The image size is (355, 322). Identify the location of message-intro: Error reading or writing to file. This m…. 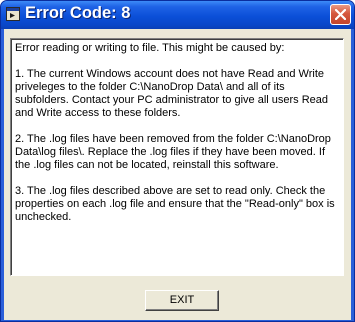
(150, 48).